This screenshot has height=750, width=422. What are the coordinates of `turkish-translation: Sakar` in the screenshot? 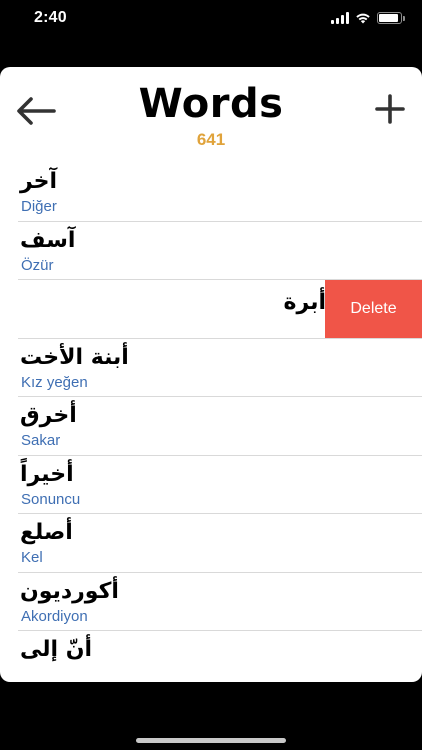 It's located at (41, 440).